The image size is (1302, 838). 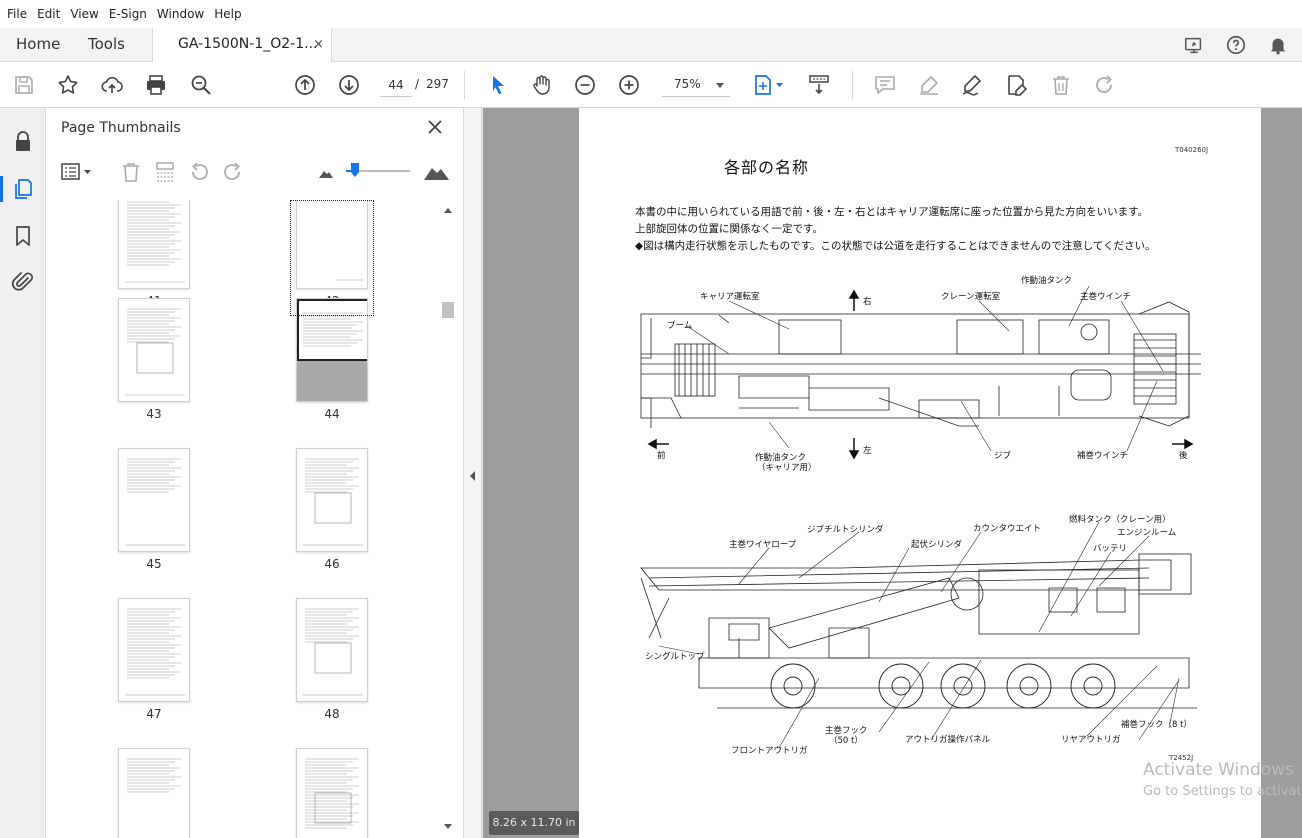 I want to click on bookmark-star-icon, so click(x=68, y=85).